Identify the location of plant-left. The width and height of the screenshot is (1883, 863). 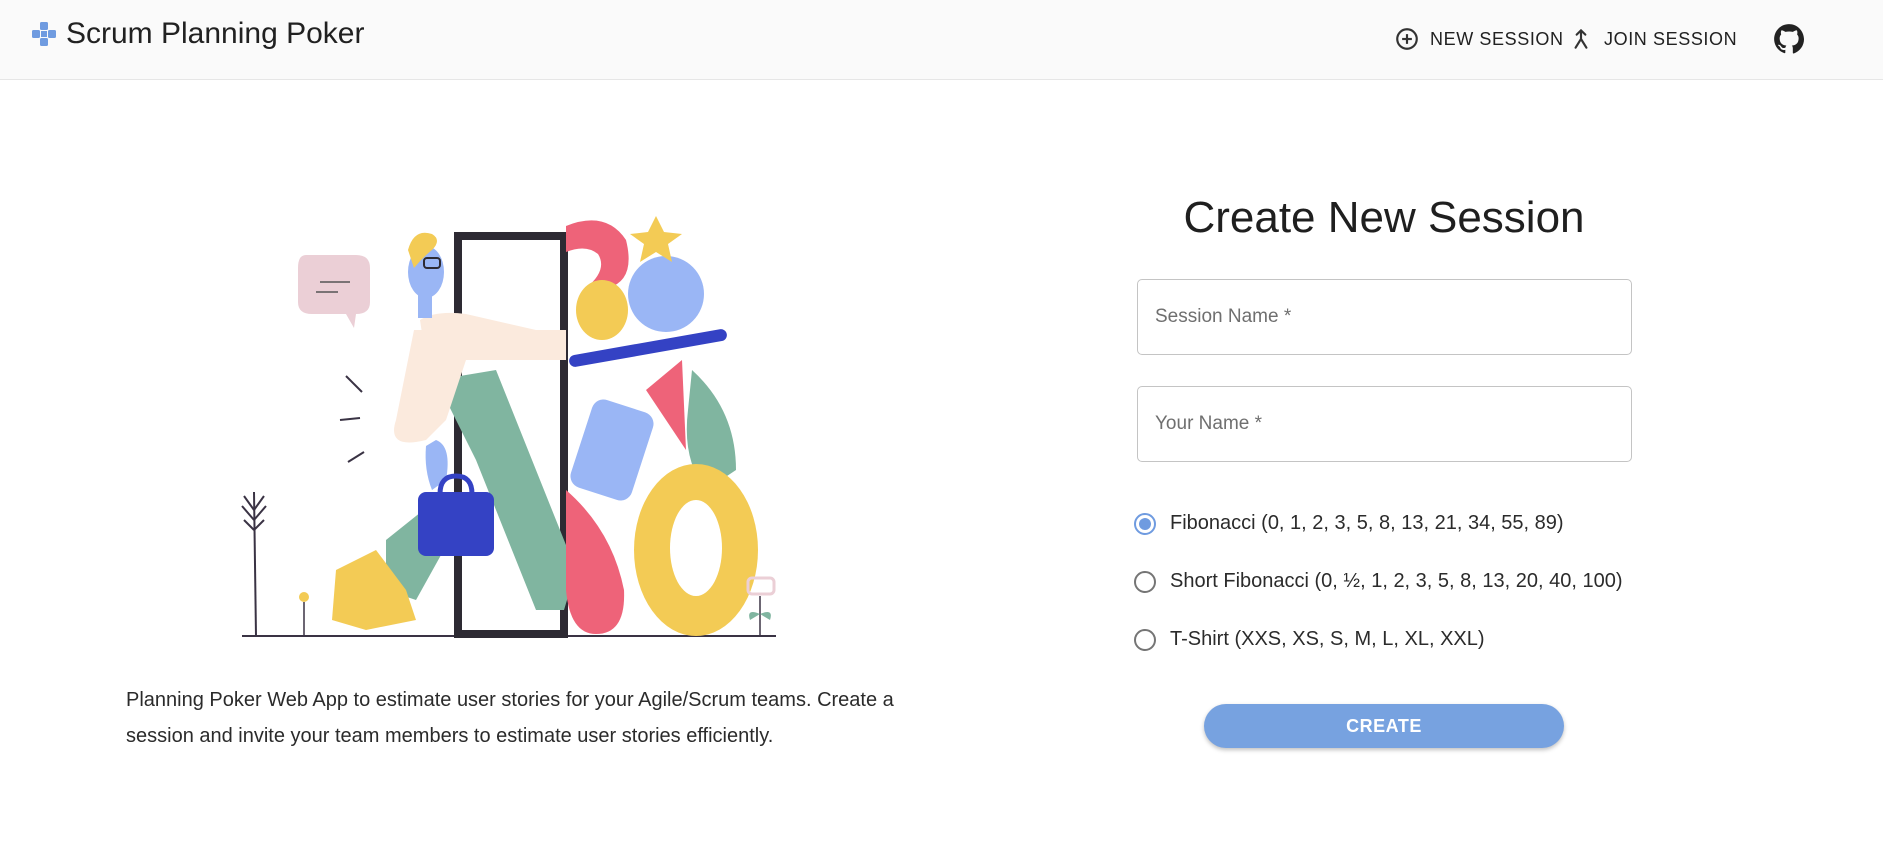
(254, 564).